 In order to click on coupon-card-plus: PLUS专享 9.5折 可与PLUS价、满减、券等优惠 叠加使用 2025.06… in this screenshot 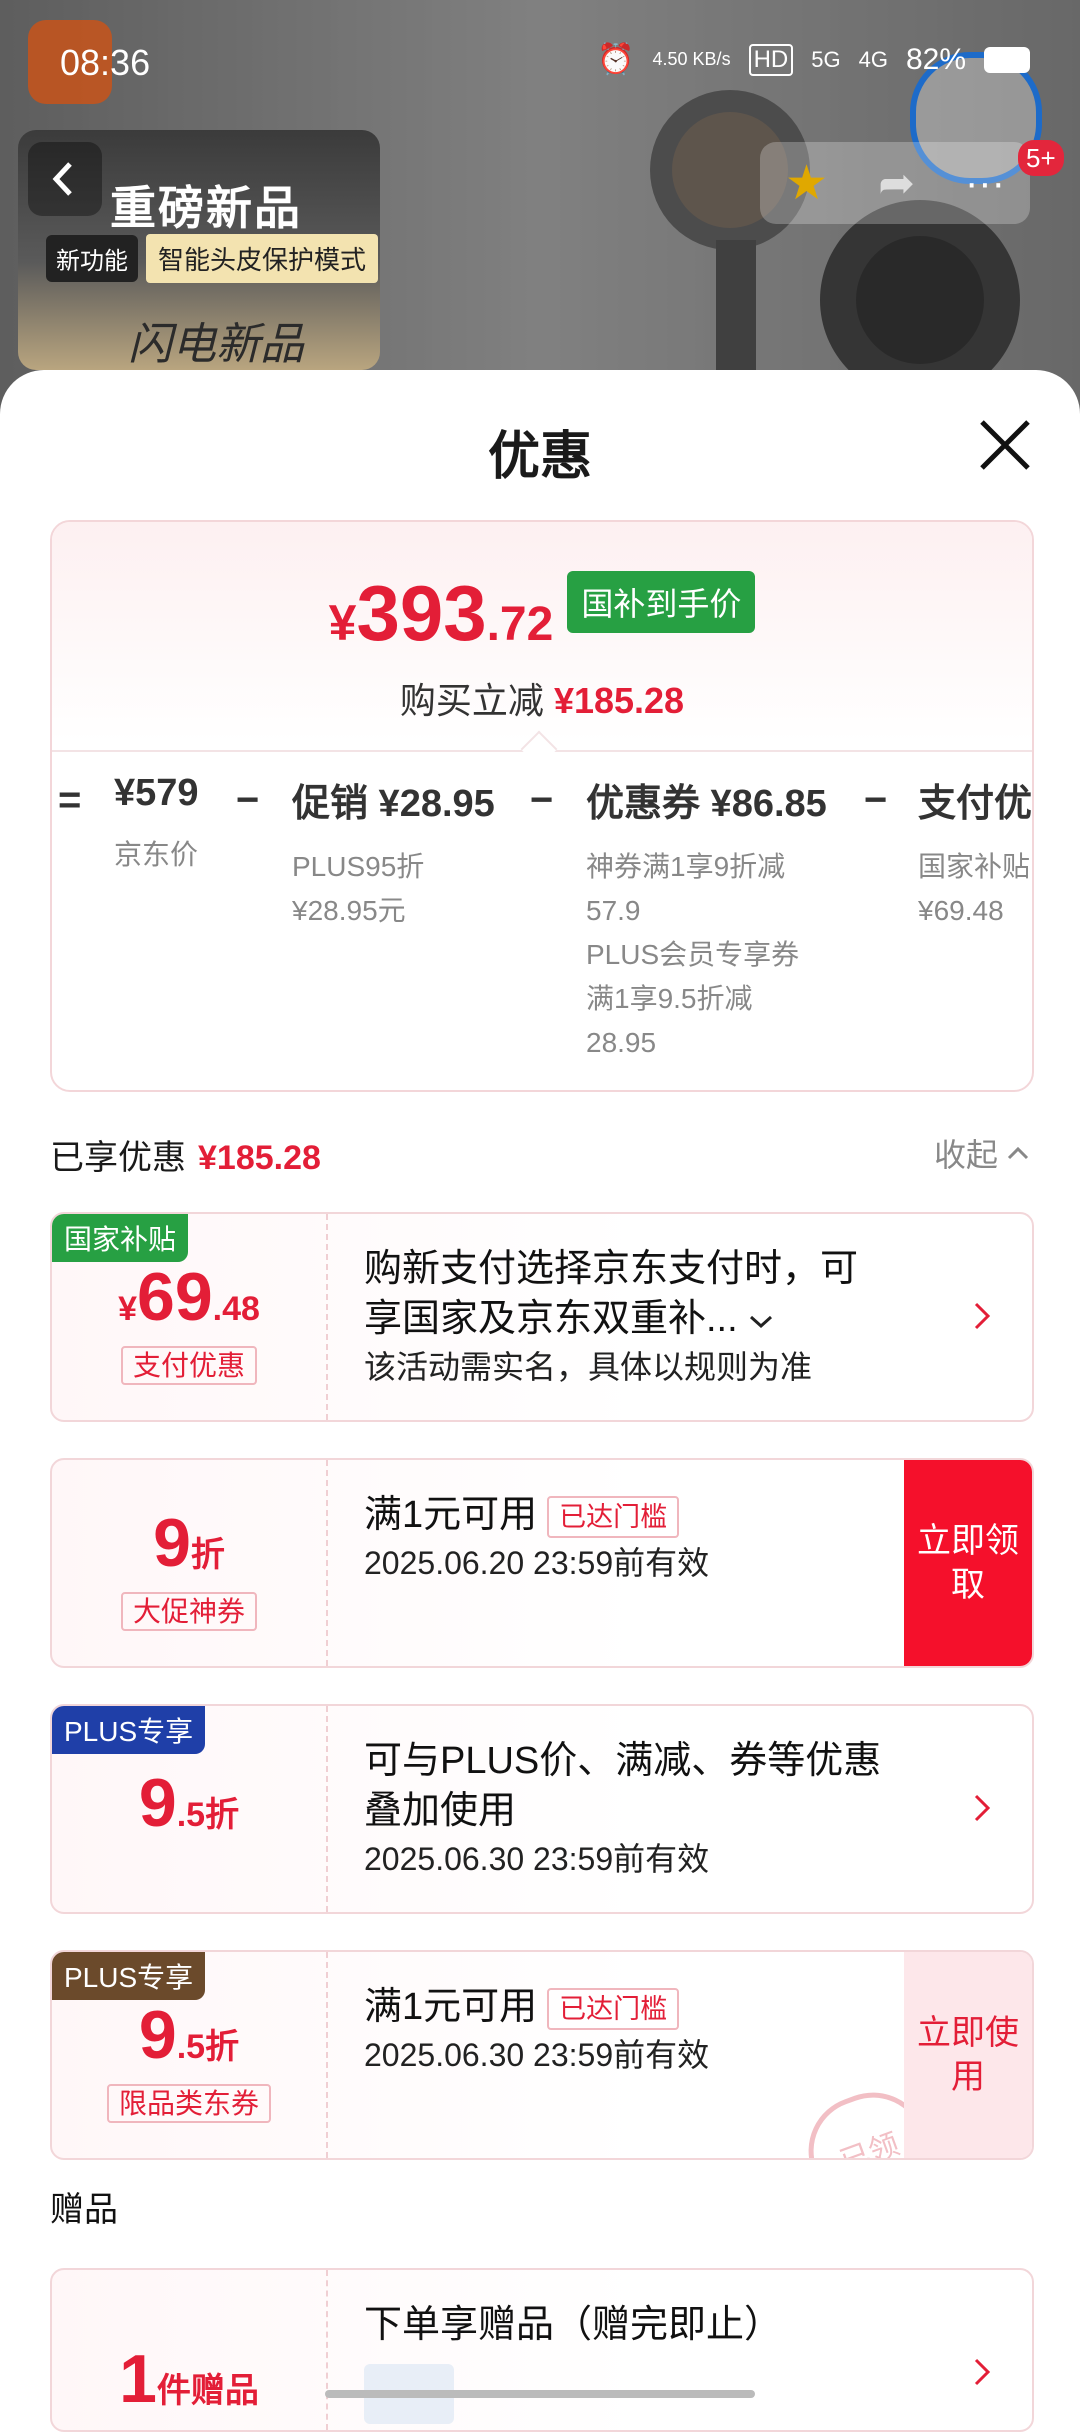, I will do `click(542, 1809)`.